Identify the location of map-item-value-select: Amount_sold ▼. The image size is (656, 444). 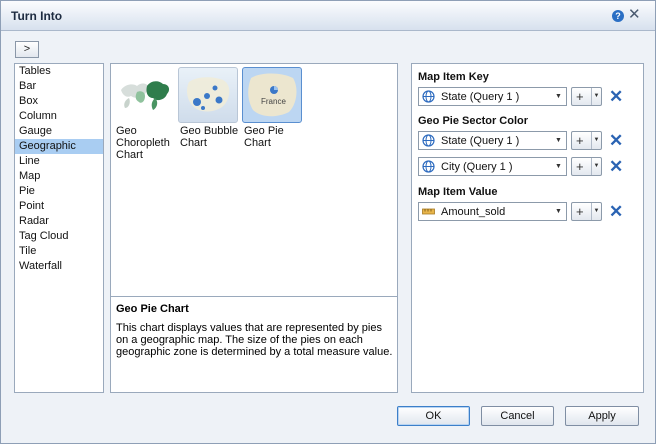
(492, 211).